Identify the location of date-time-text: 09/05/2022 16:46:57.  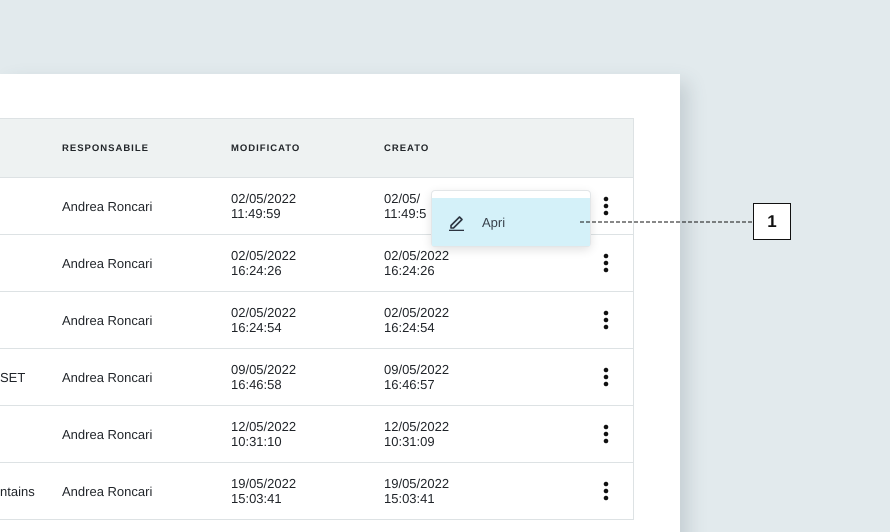
(417, 377).